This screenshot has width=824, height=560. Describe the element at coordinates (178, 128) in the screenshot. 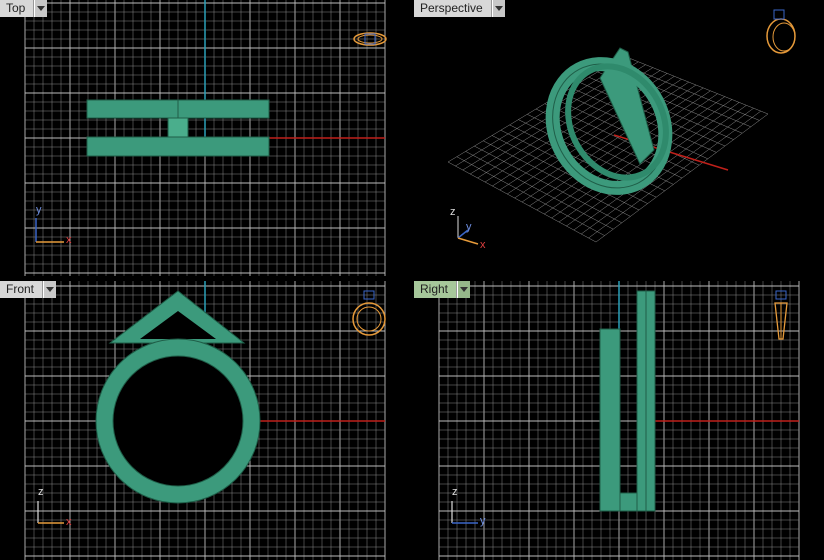

I see `ring-top-projection` at that location.